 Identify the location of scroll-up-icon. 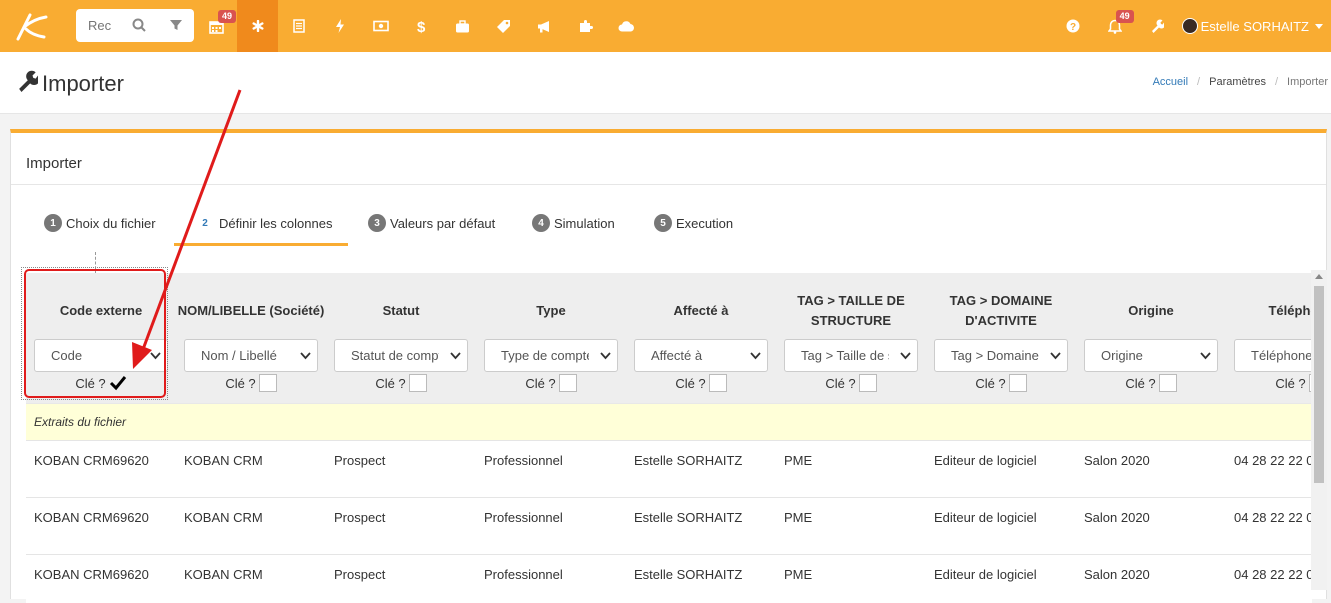
(1319, 276).